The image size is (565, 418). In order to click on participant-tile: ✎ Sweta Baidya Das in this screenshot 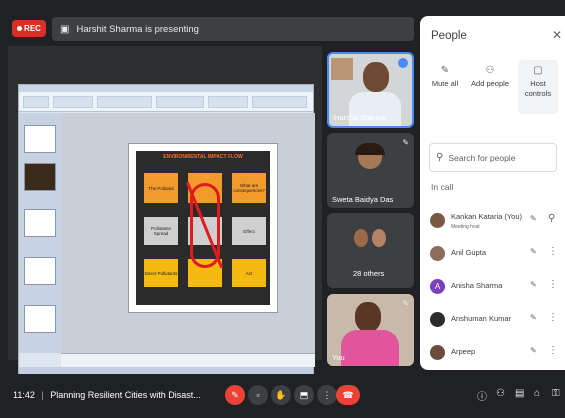, I will do `click(370, 170)`.